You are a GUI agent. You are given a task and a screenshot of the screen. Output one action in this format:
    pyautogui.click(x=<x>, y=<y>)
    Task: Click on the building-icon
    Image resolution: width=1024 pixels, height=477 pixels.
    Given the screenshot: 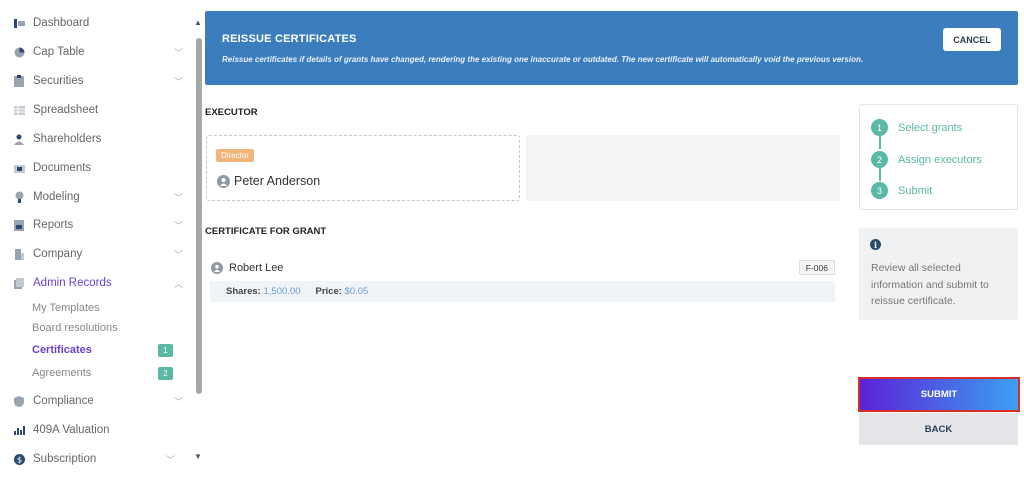 What is the action you would take?
    pyautogui.click(x=19, y=254)
    